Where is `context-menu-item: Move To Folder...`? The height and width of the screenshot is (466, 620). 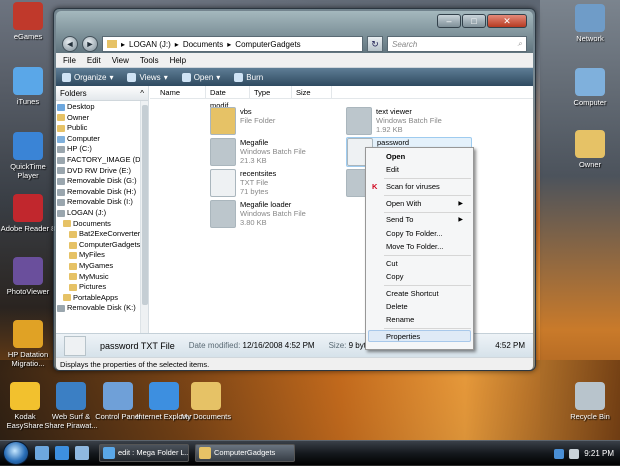 context-menu-item: Move To Folder... is located at coordinates (427, 247).